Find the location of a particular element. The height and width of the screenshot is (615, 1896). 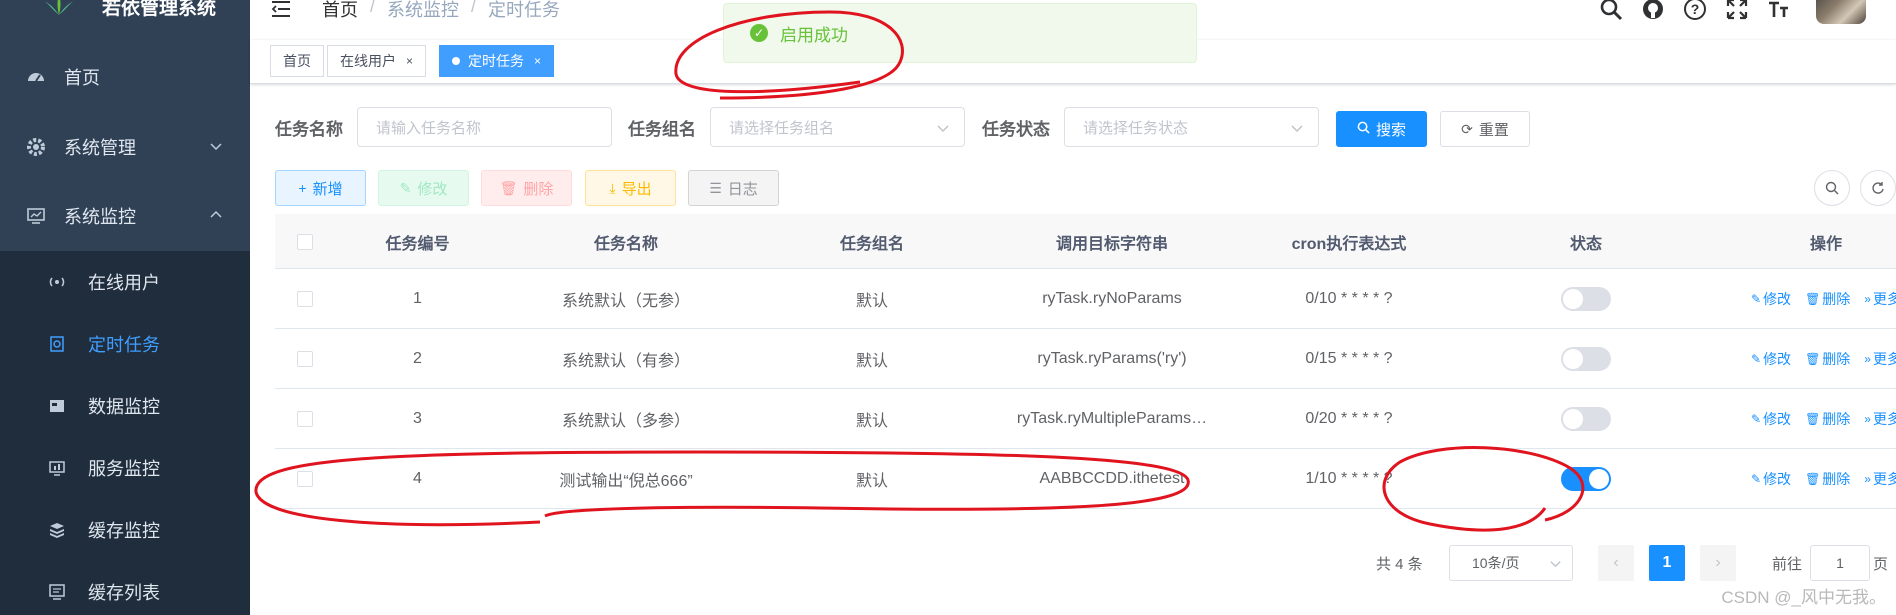

toggle-search-button is located at coordinates (1832, 188).